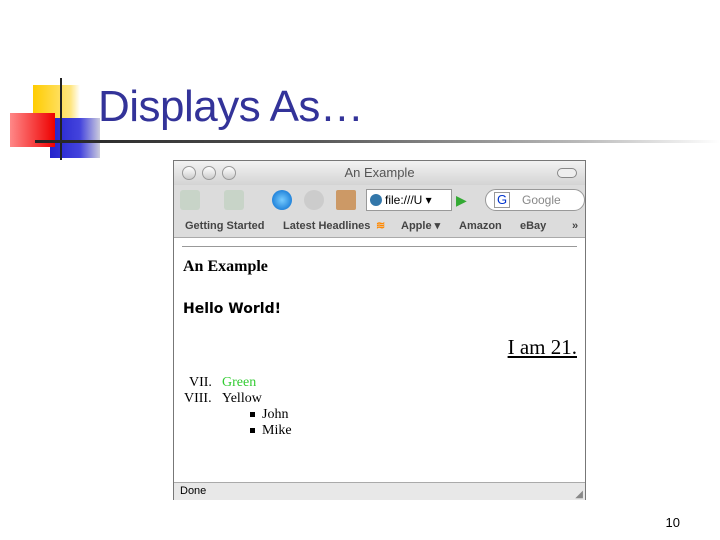 Image resolution: width=720 pixels, height=540 pixels. Describe the element at coordinates (232, 309) in the screenshot. I see `hello-heading: Hello World!` at that location.